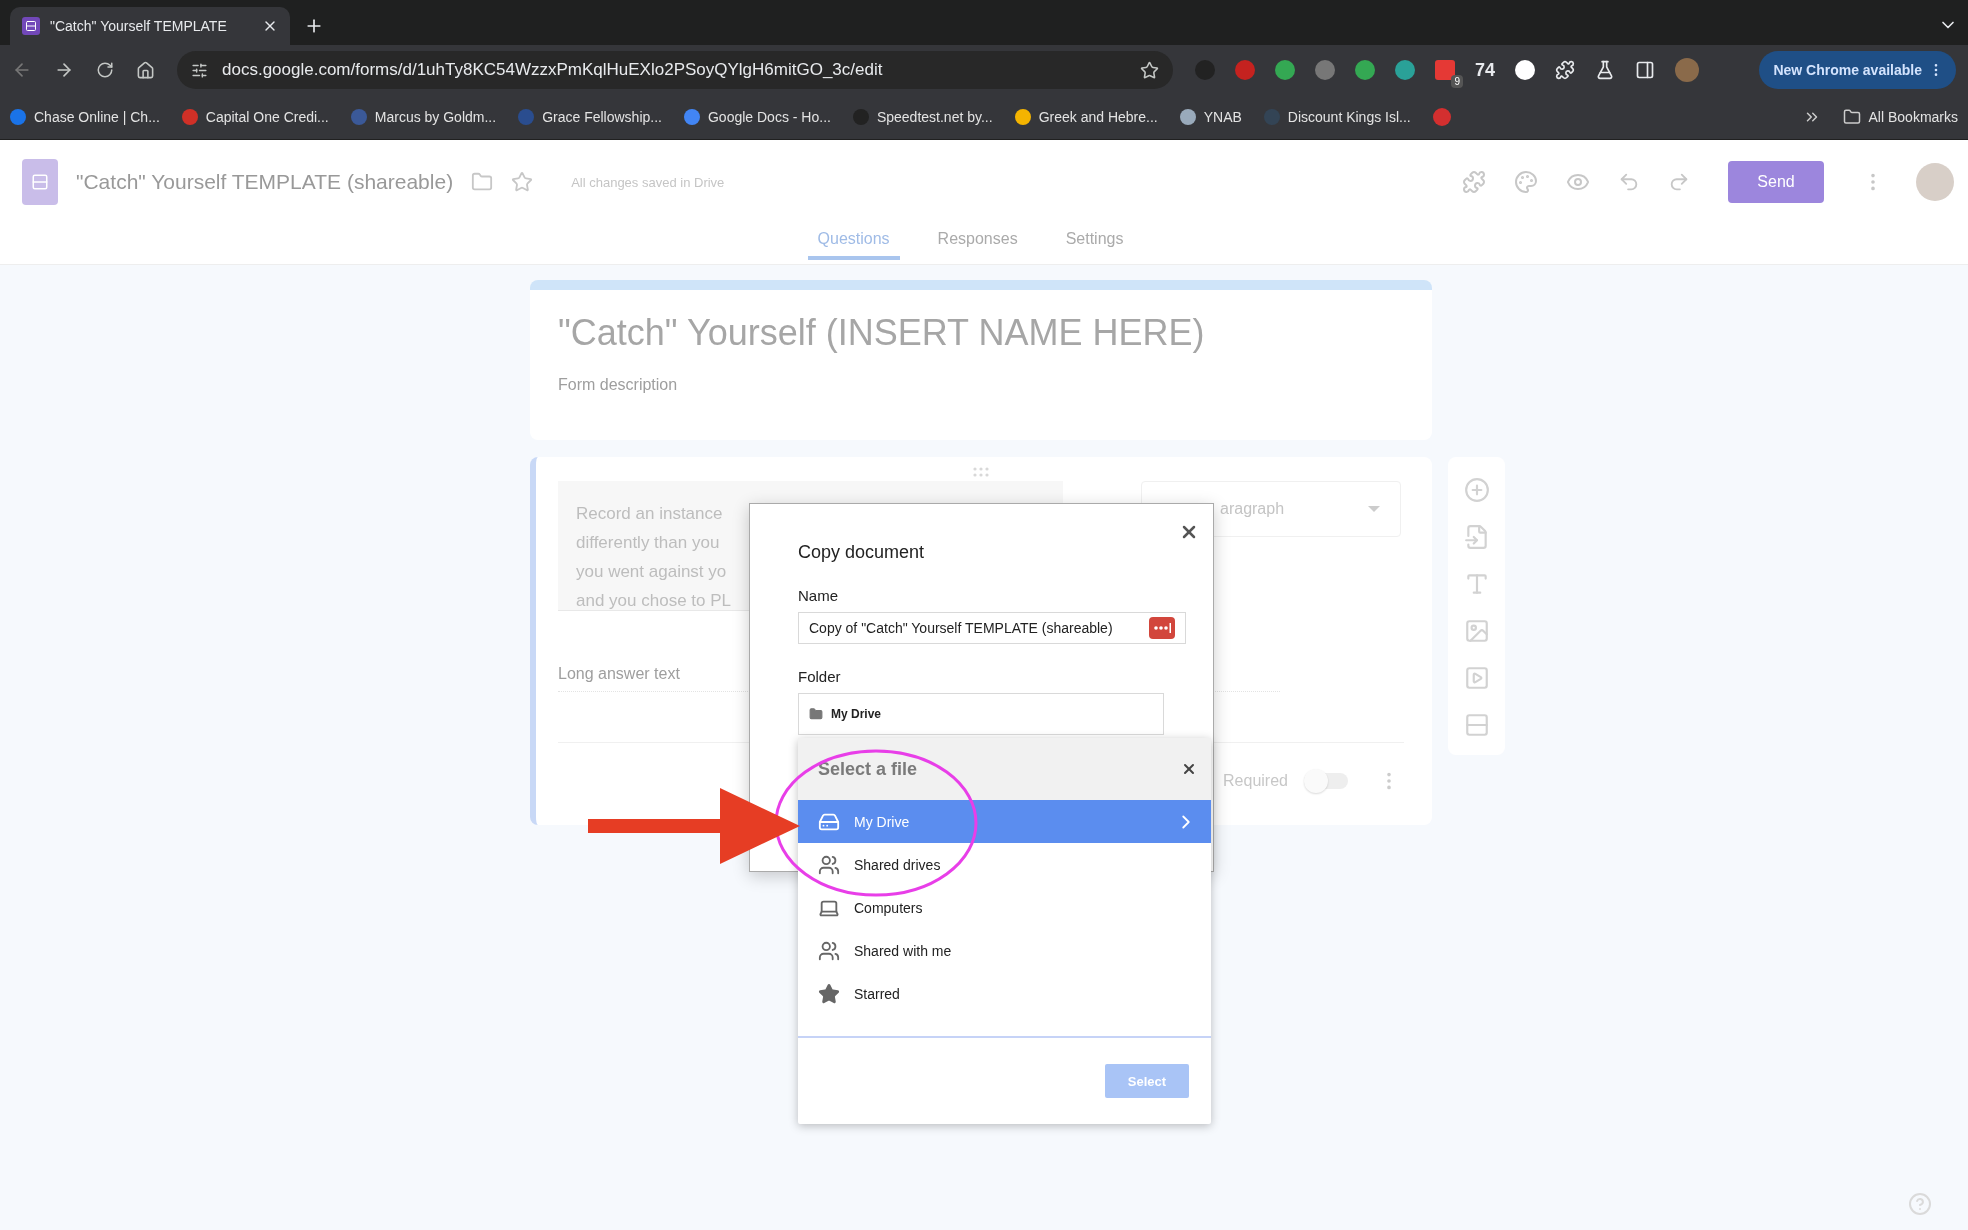  What do you see at coordinates (820, 676) in the screenshot?
I see `folder-label: Folder` at bounding box center [820, 676].